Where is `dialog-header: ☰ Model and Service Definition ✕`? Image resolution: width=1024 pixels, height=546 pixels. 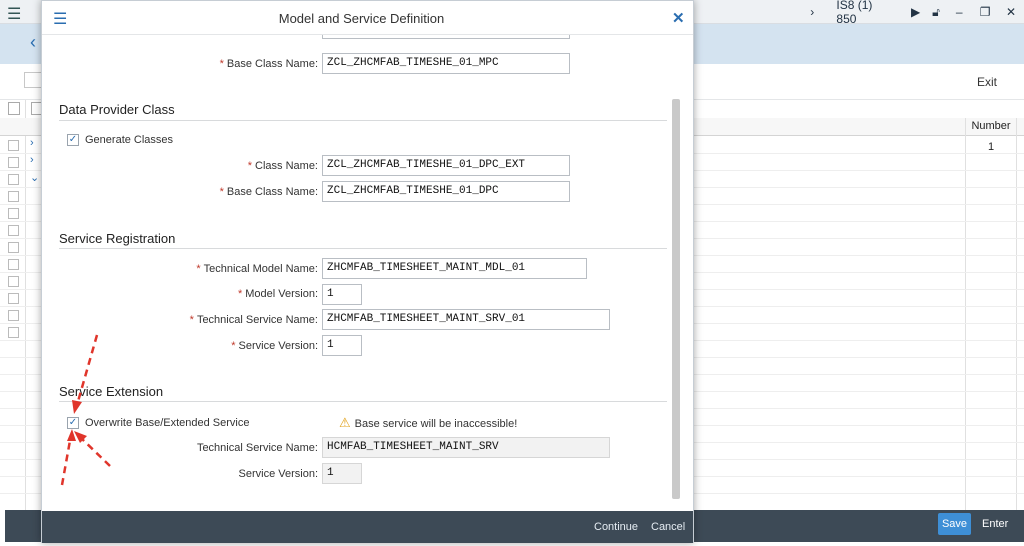
dialog-header: ☰ Model and Service Definition ✕ is located at coordinates (367, 18).